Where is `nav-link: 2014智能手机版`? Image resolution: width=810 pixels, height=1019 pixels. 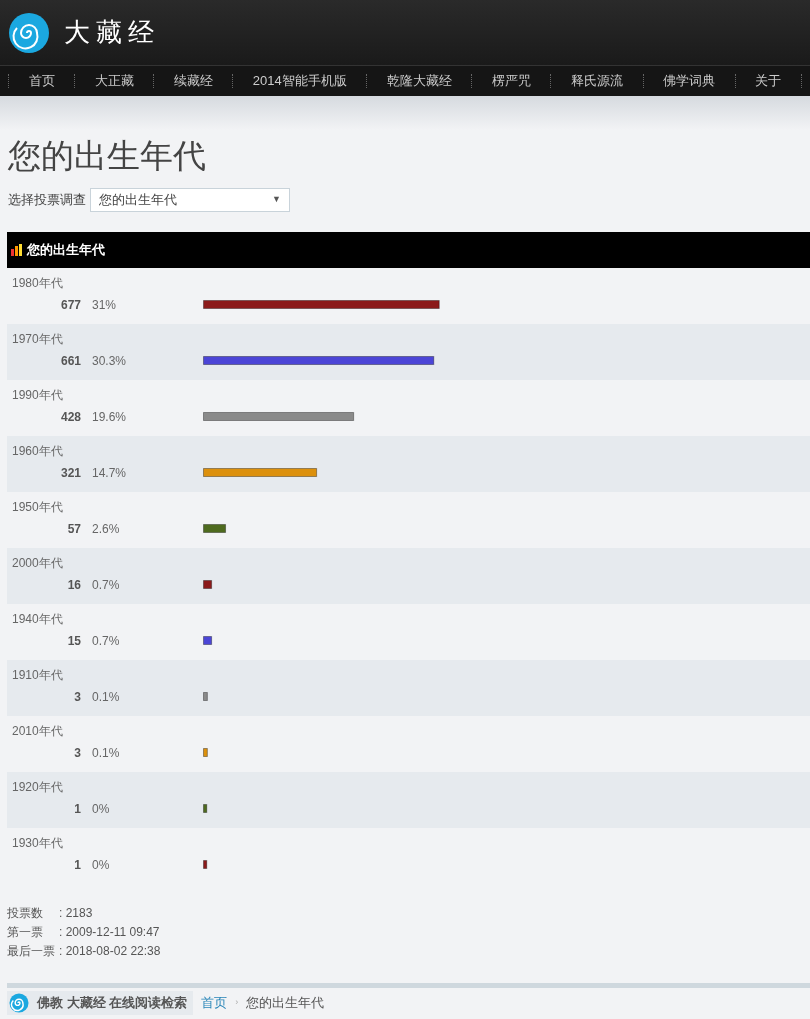
nav-link: 2014智能手机版 is located at coordinates (299, 81).